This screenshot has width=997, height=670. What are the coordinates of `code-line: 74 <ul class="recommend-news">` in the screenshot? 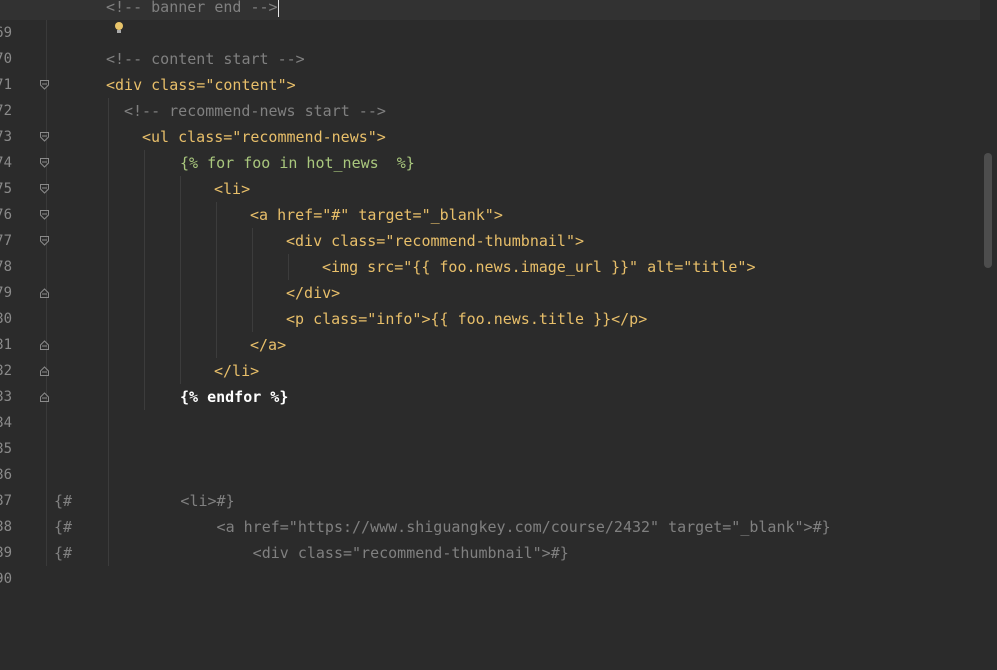 It's located at (490, 147).